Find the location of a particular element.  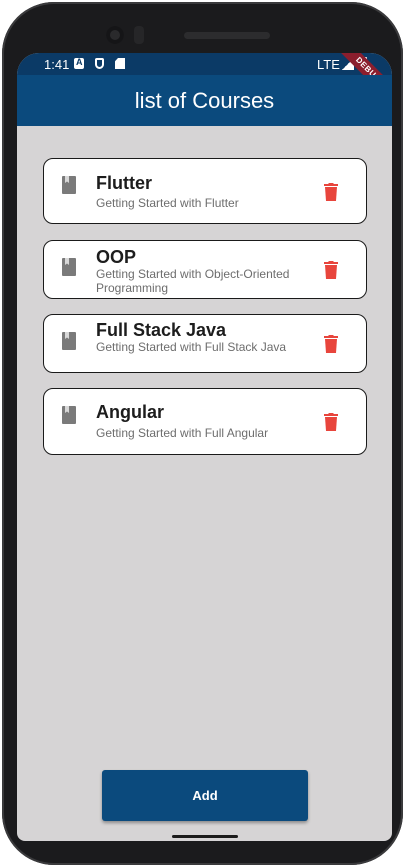

course-subtitle: Getting Started with Full Stack Java is located at coordinates (191, 347).